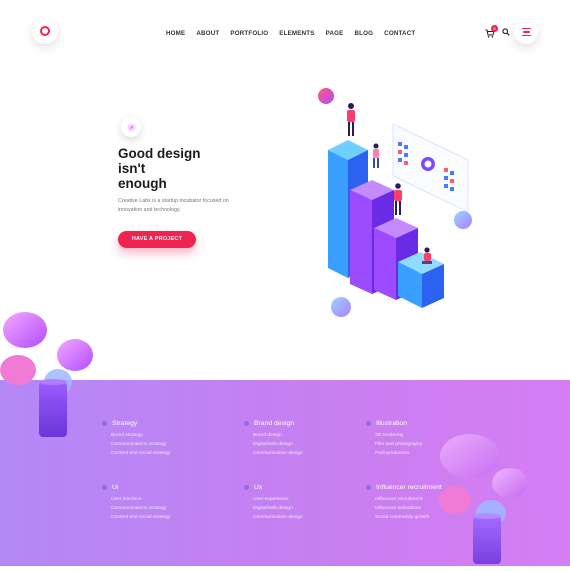 This screenshot has height=571, width=570. What do you see at coordinates (526, 32) in the screenshot?
I see `hamburger-menu-icon` at bounding box center [526, 32].